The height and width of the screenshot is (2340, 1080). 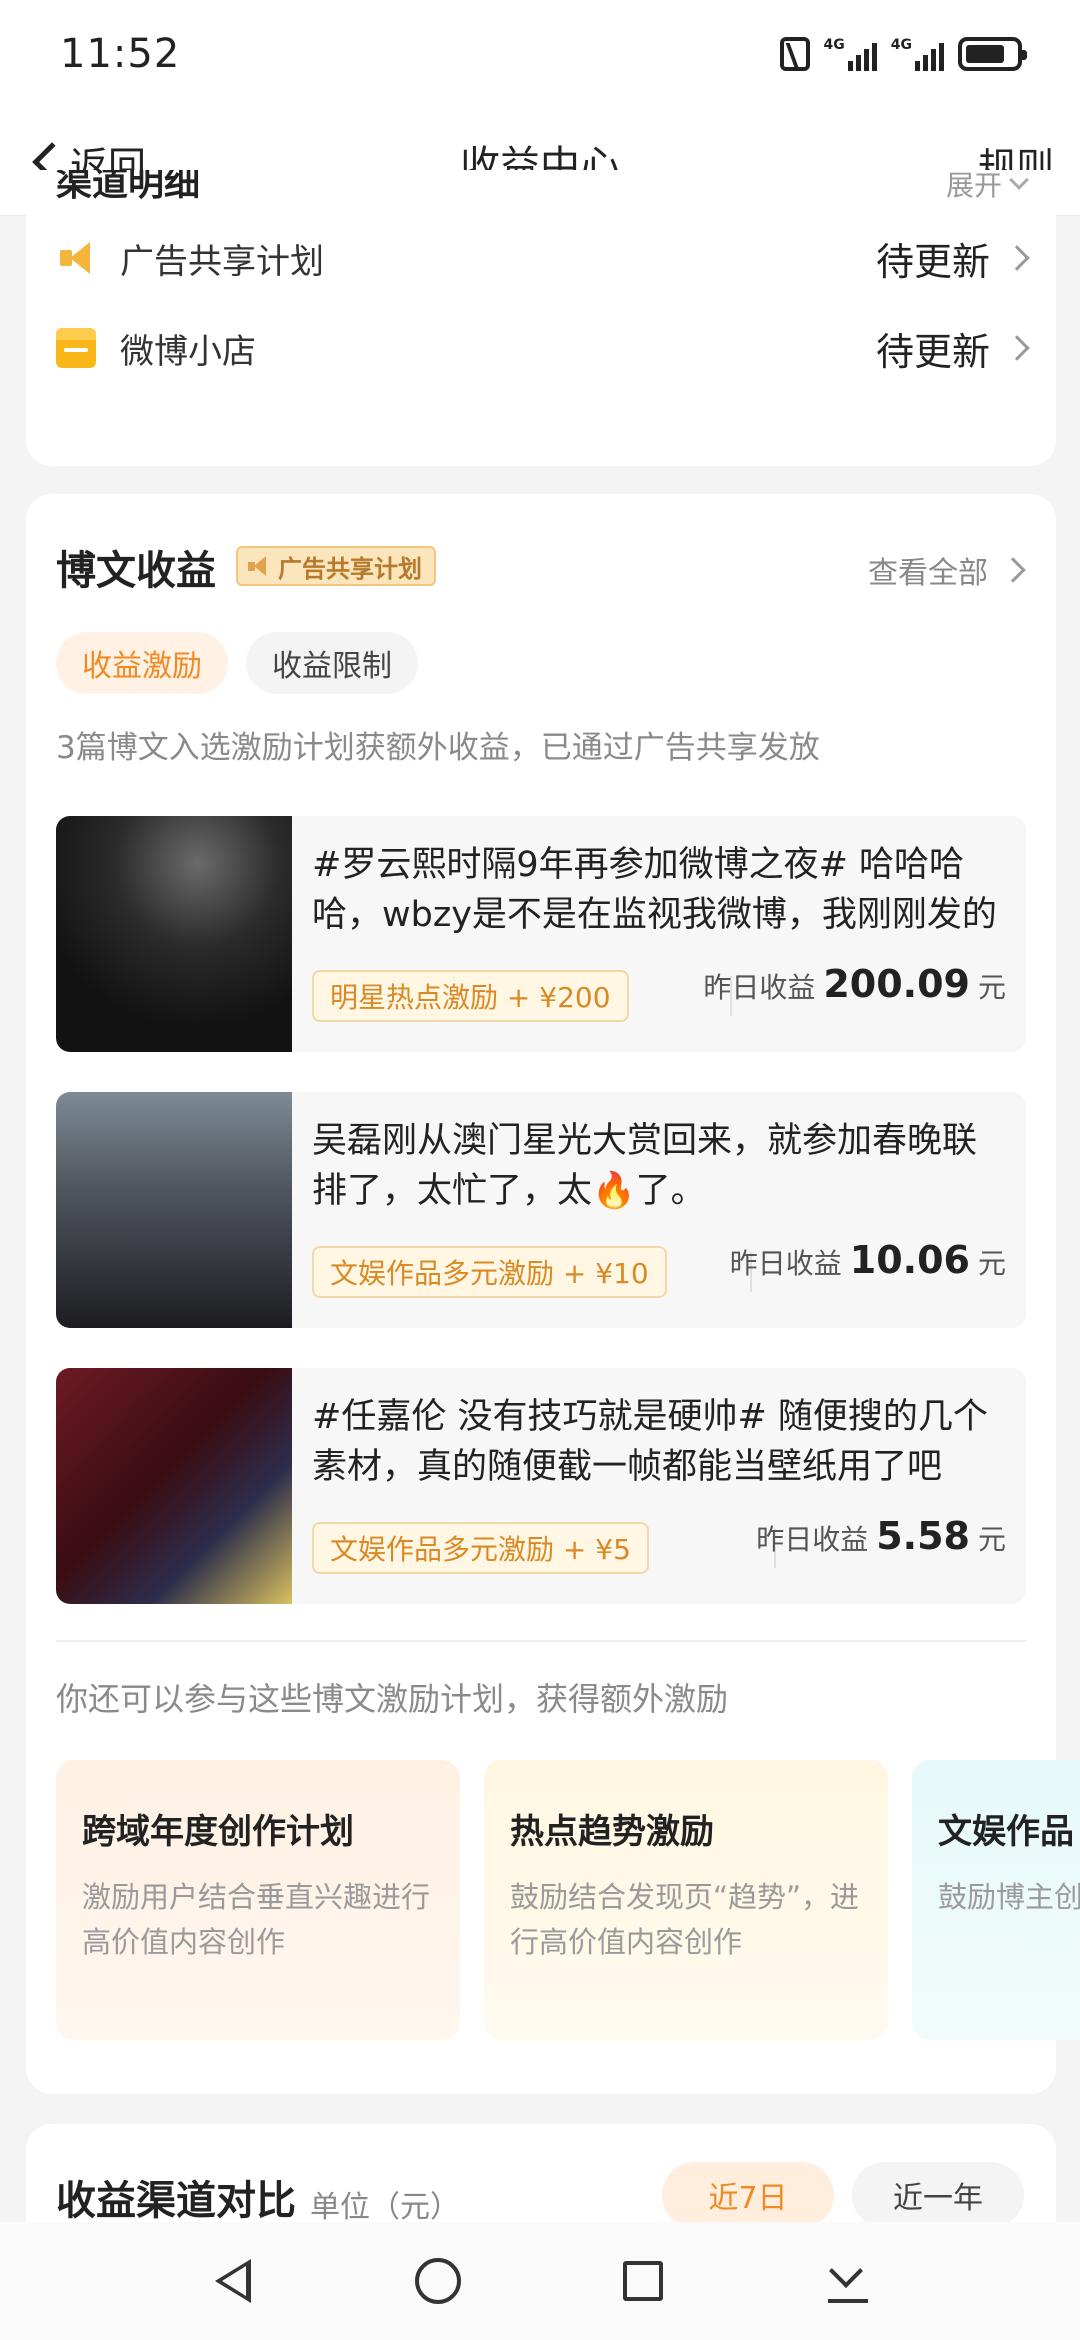 I want to click on plan-card: 文娱作品 鼓励博主创视频内, so click(x=996, y=1900).